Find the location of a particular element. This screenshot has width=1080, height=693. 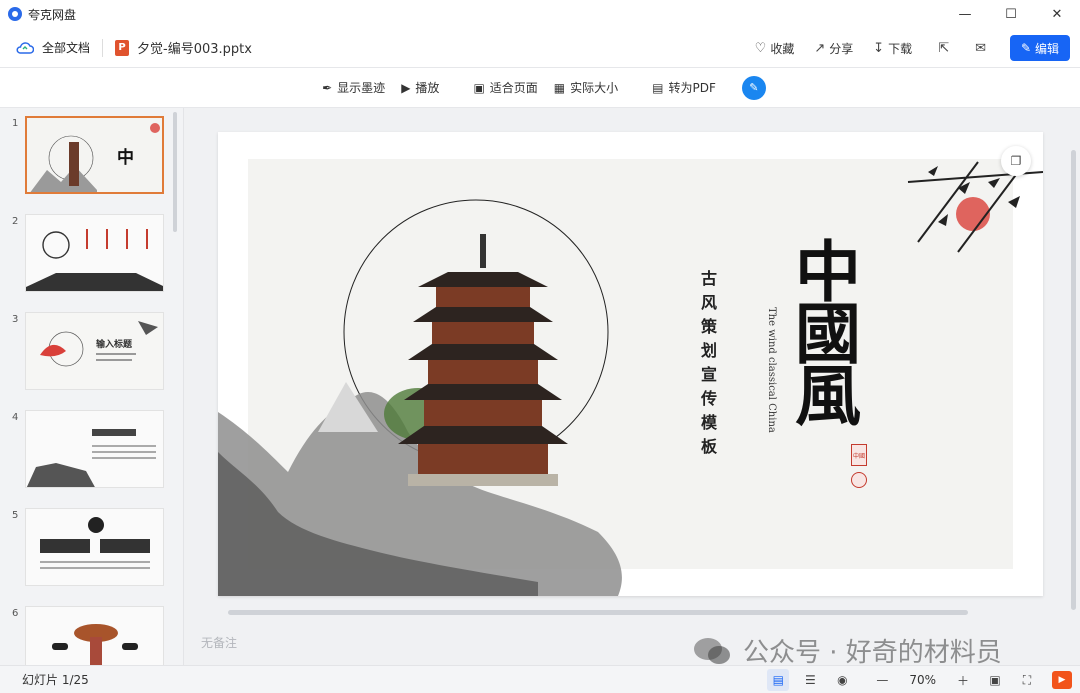

actual-size-button: ▦ 实际大小 is located at coordinates (586, 87).